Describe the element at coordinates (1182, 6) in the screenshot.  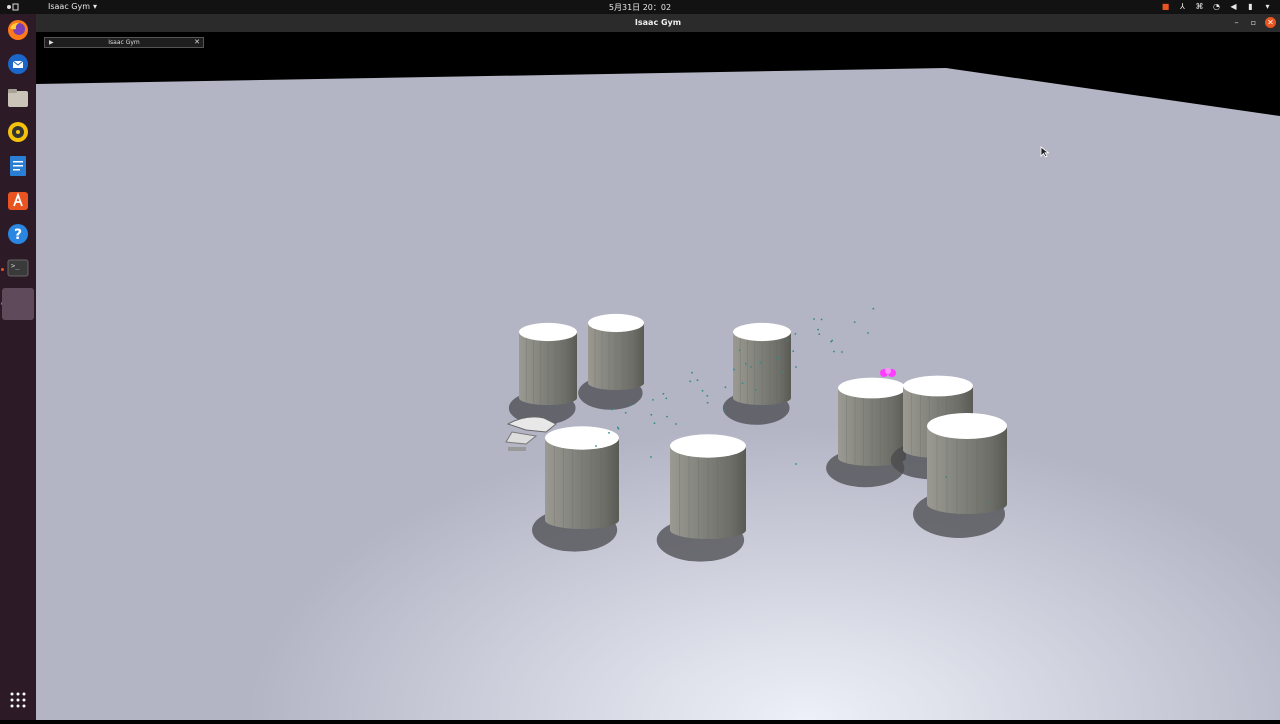
I see `accessibility-icon: ⅄` at that location.